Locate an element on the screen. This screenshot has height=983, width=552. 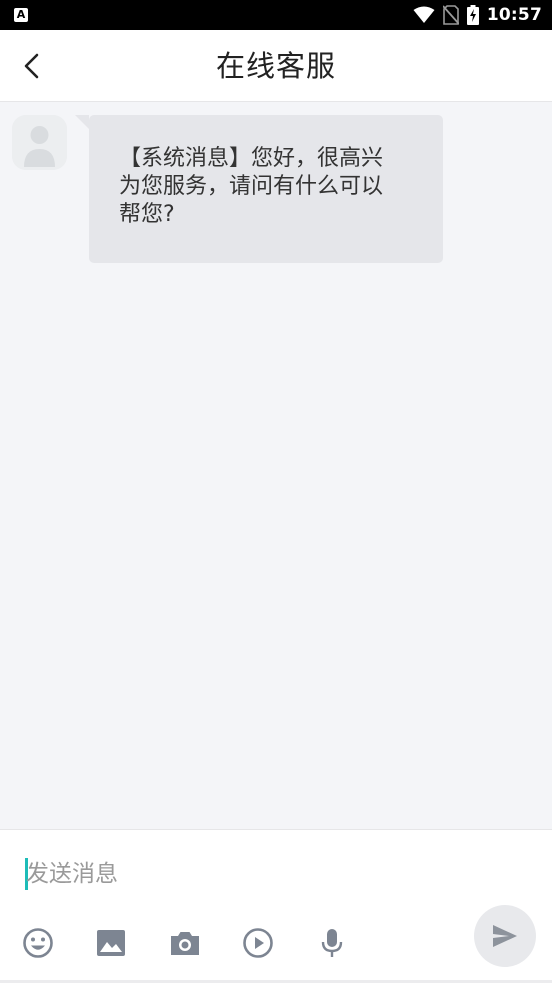
send-button is located at coordinates (505, 936).